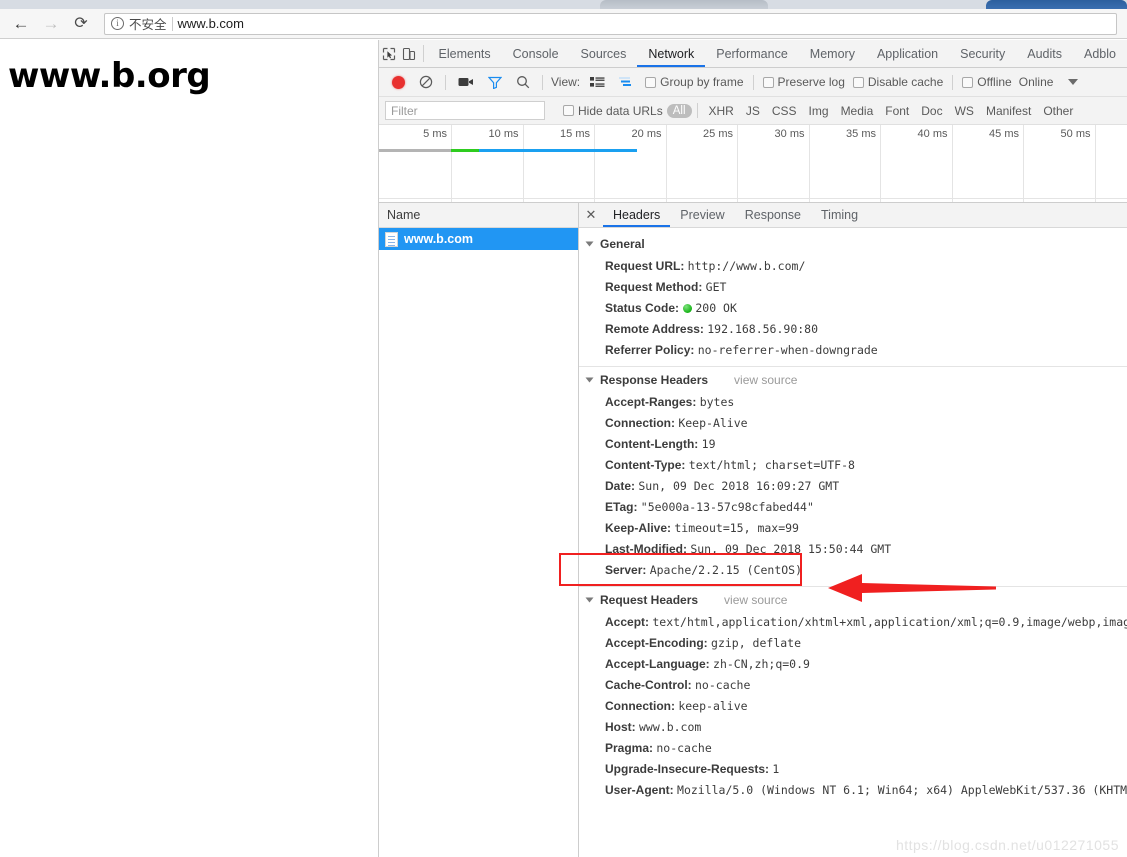 This screenshot has height=857, width=1127. Describe the element at coordinates (626, 82) in the screenshot. I see `waterfall-view-icon` at that location.